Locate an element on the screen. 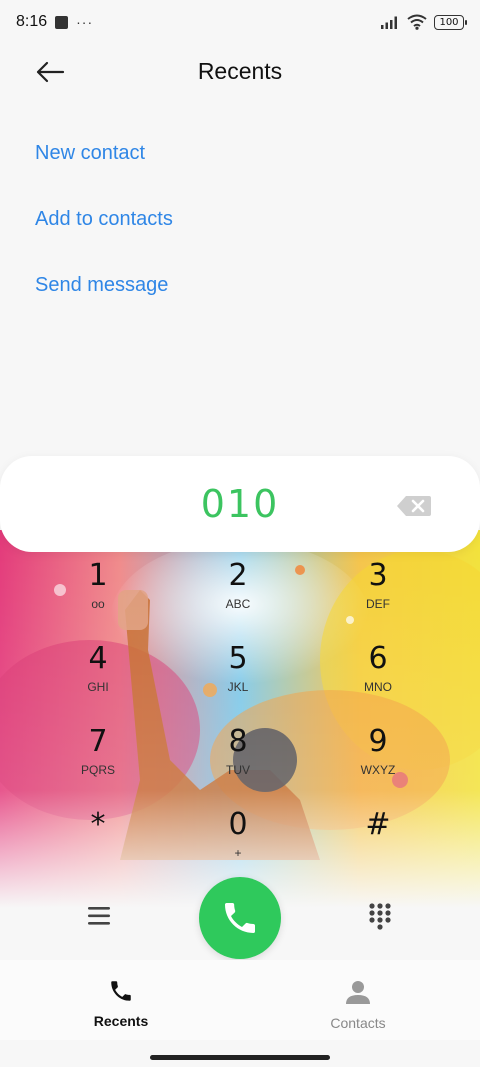  call-button is located at coordinates (240, 918).